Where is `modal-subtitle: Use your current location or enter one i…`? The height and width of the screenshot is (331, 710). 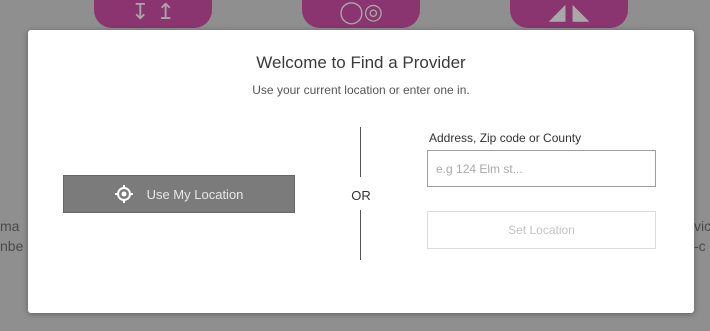
modal-subtitle: Use your current location or enter one i… is located at coordinates (361, 90).